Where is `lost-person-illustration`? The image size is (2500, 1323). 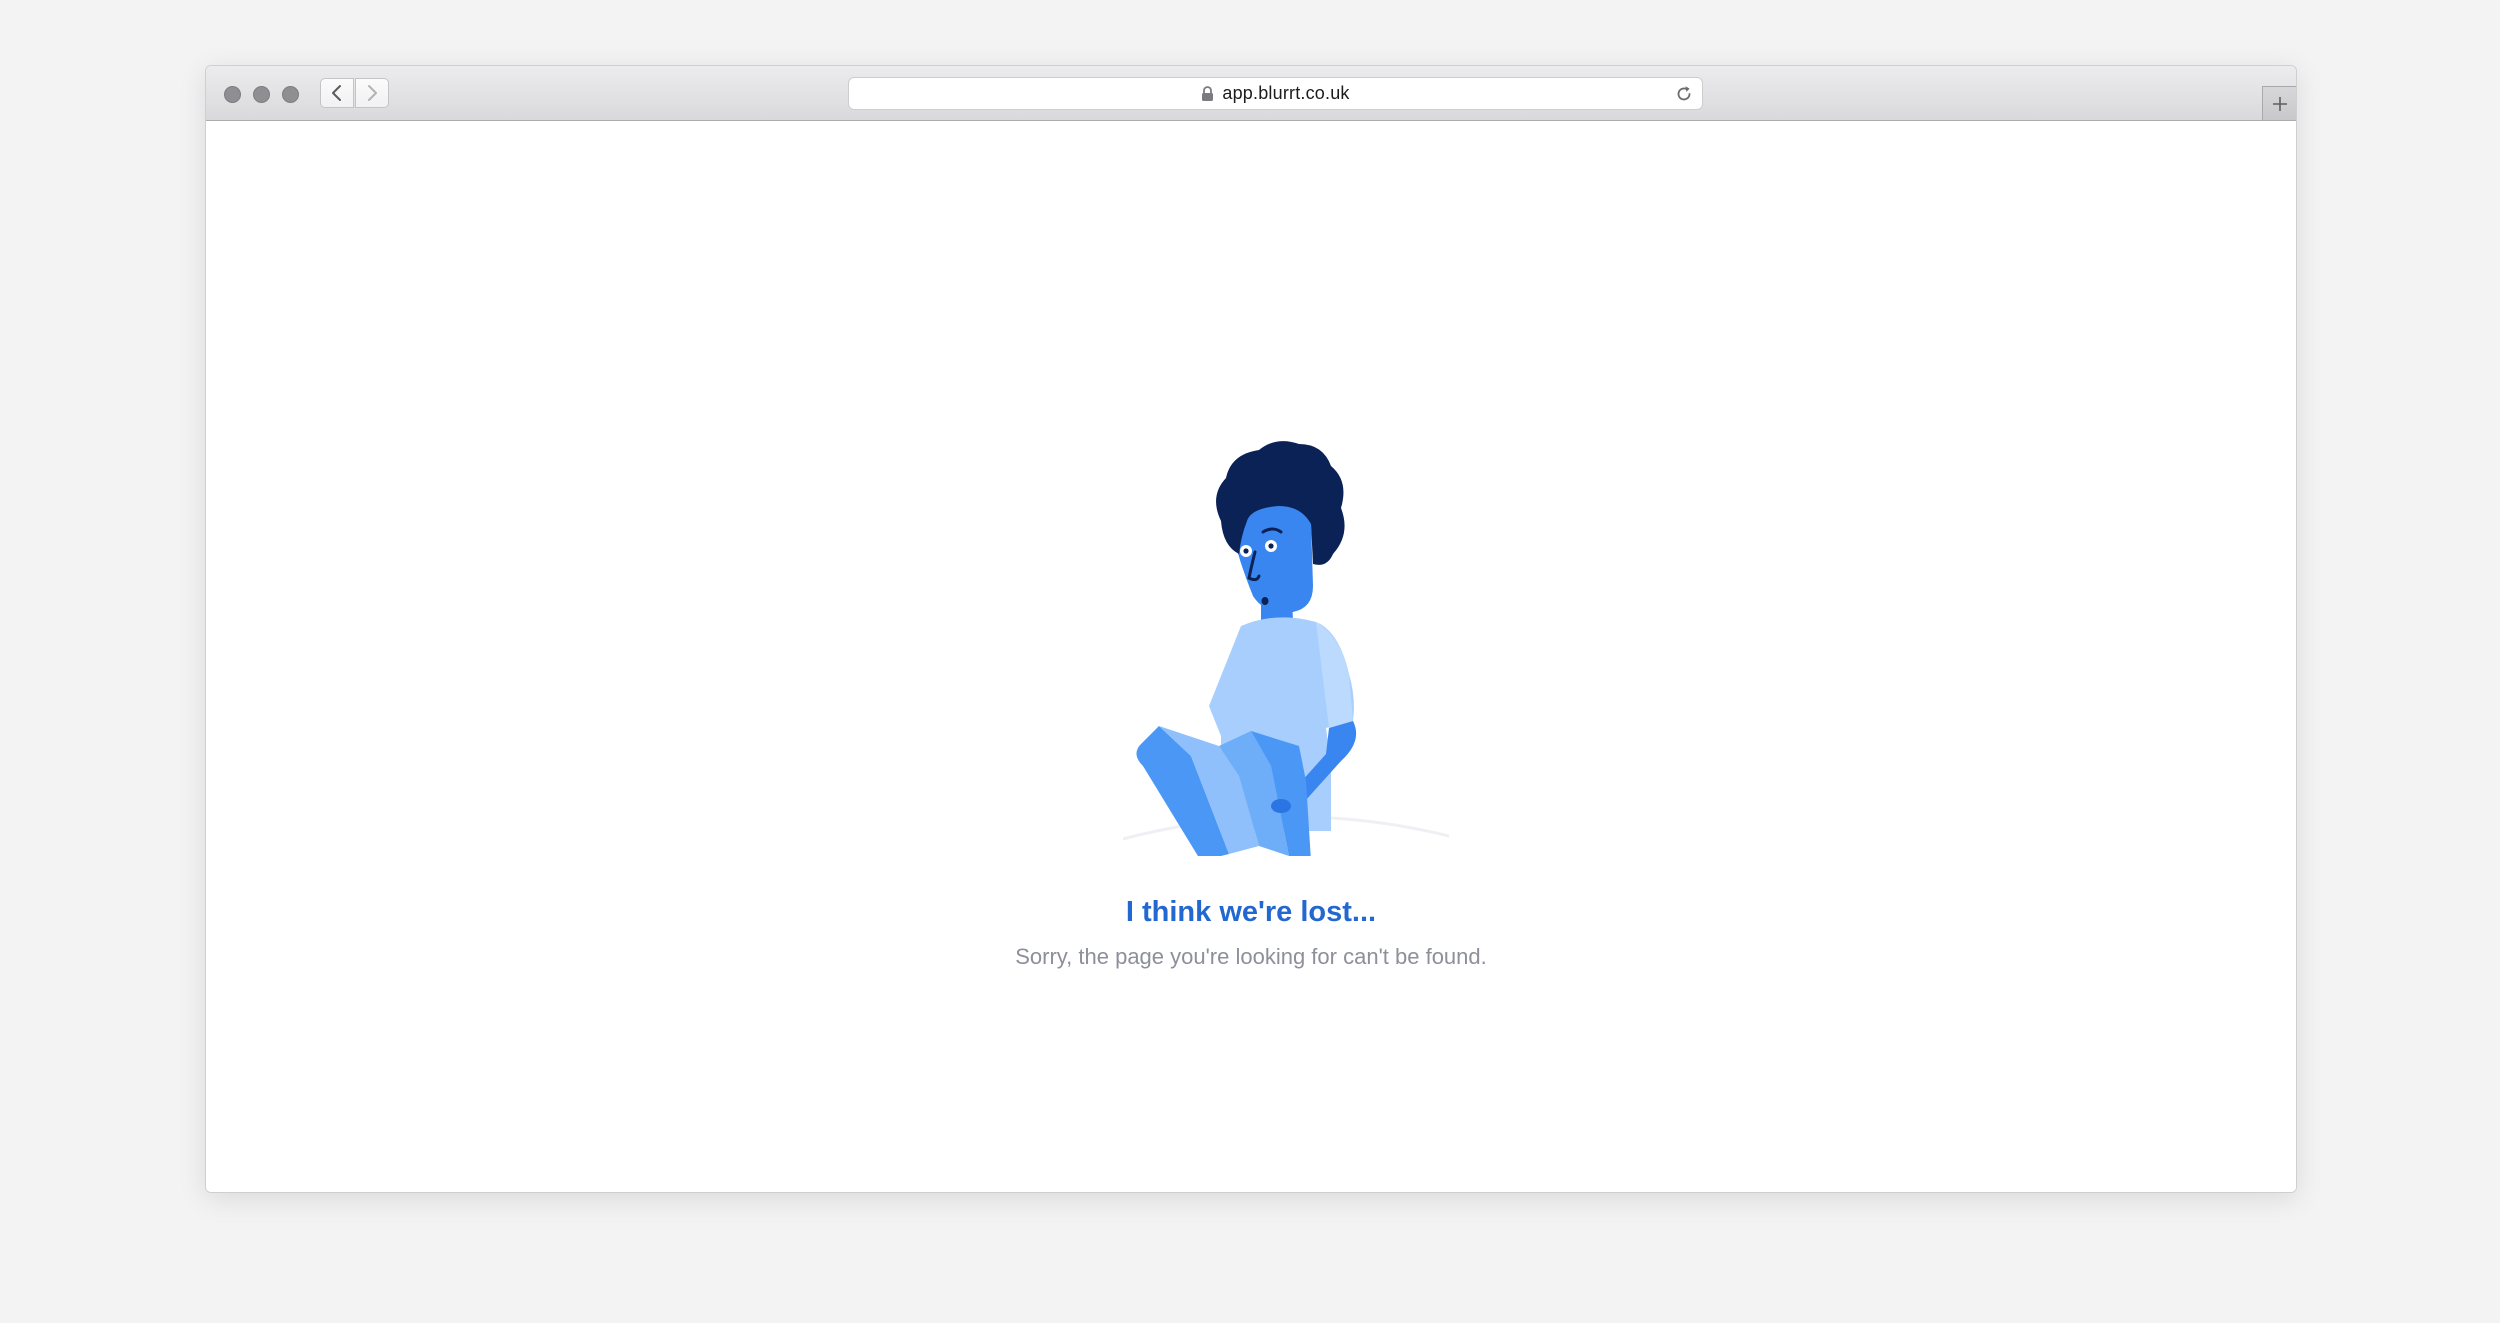
lost-person-illustration is located at coordinates (1286, 648).